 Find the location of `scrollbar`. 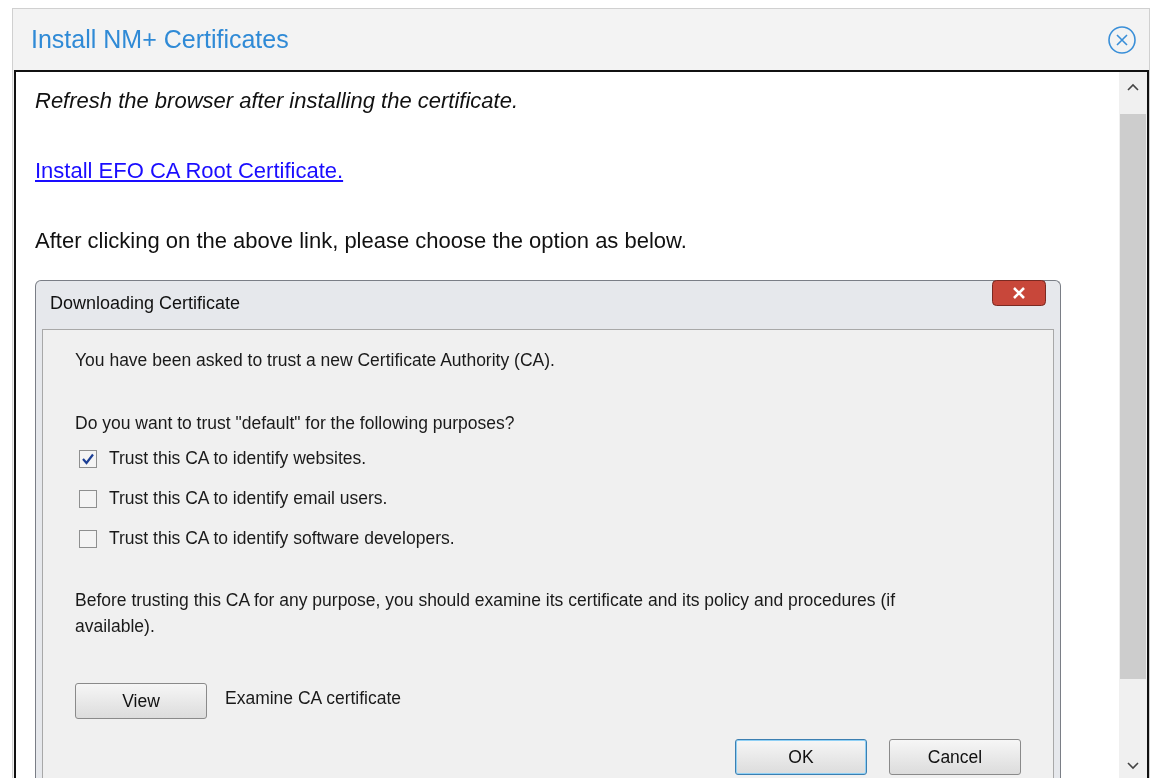

scrollbar is located at coordinates (1133, 425).